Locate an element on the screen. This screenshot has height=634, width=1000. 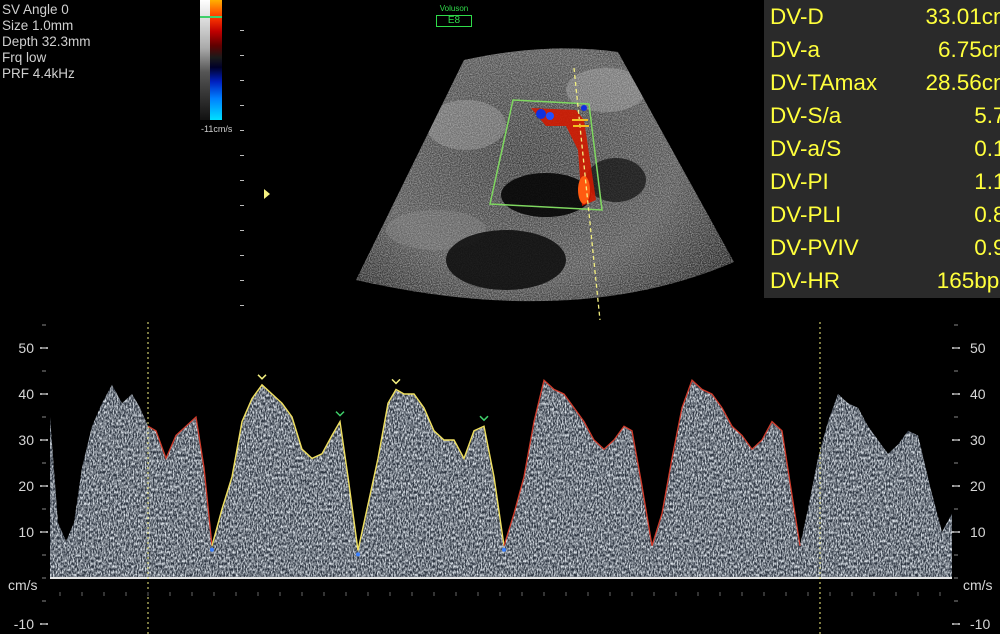
measurement-label: DV-TAmax is located at coordinates (824, 82).